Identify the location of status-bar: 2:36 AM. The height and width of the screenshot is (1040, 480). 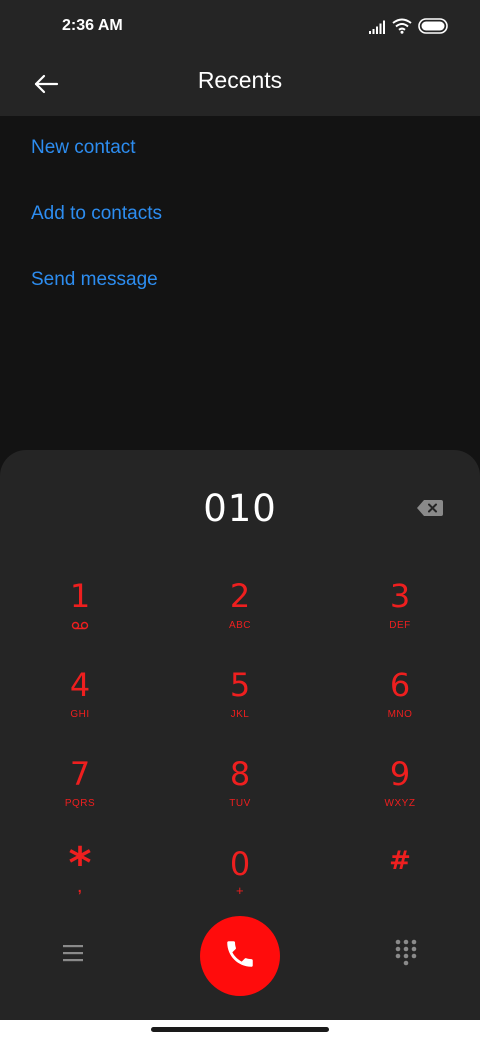
(240, 28).